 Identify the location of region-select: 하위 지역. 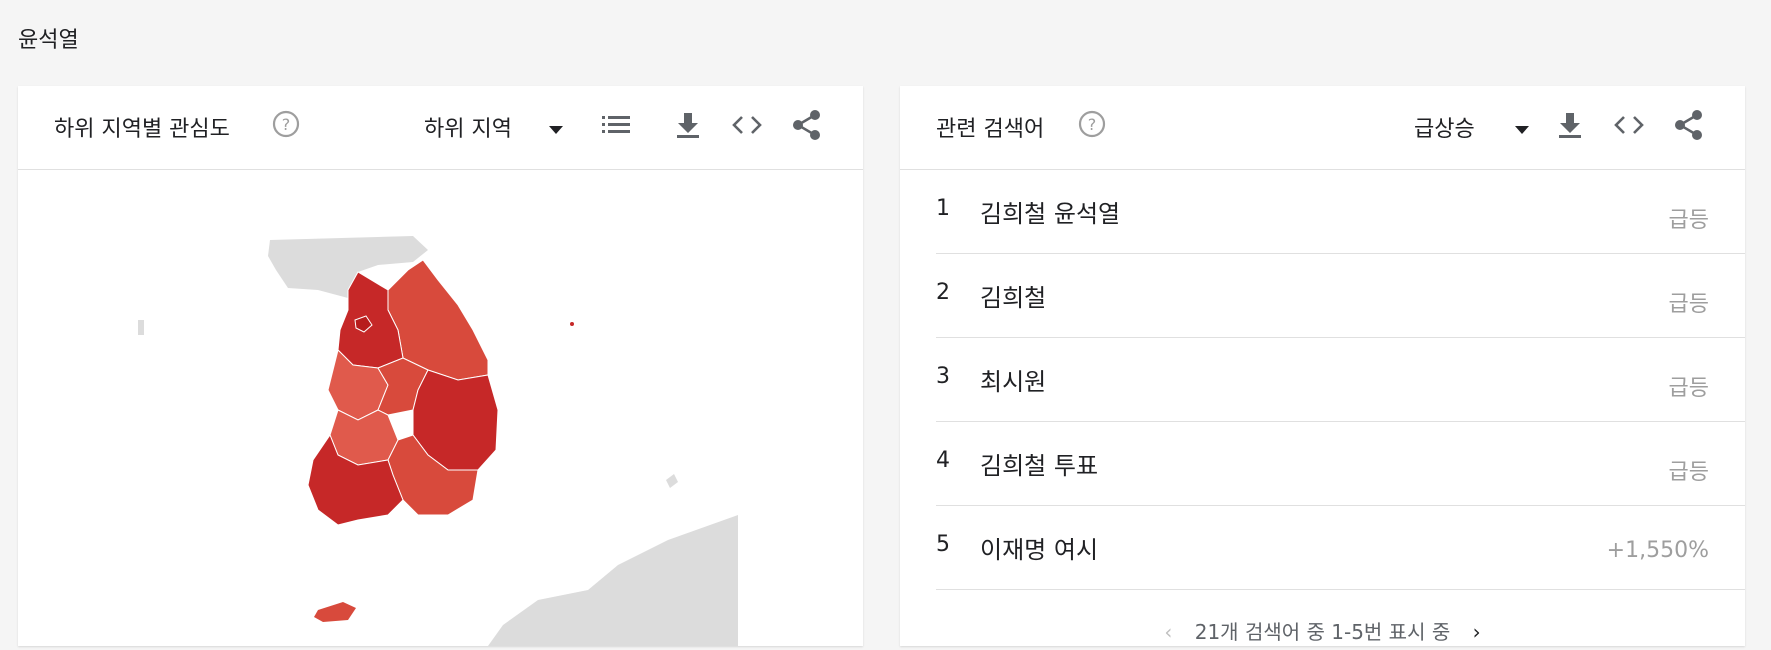
(468, 127).